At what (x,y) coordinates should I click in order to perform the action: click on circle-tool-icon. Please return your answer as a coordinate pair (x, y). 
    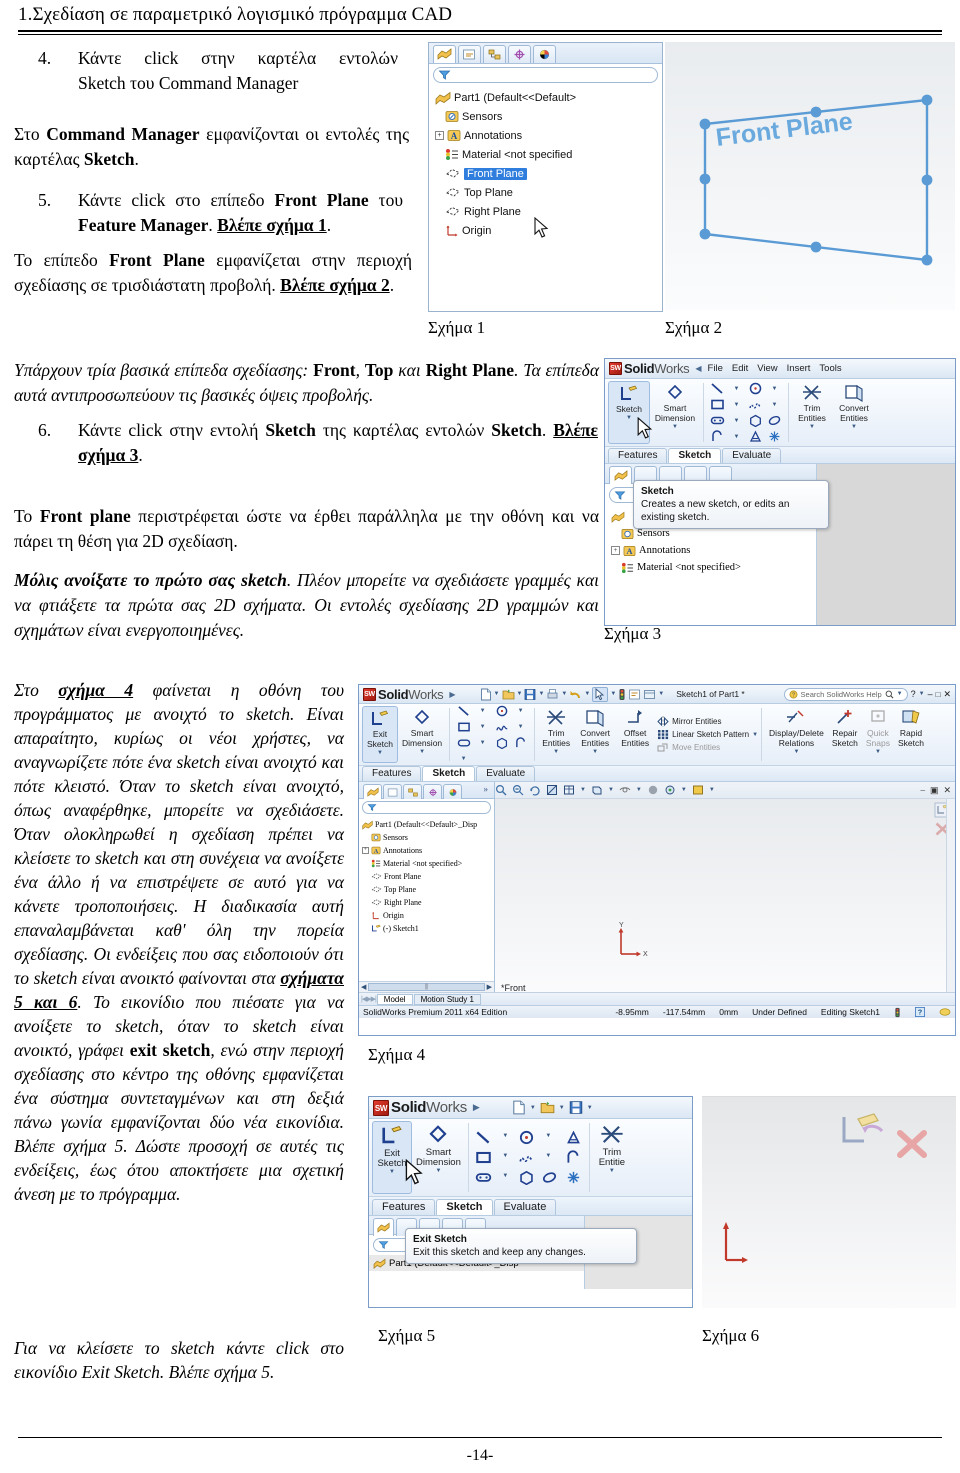
    Looking at the image, I should click on (755, 388).